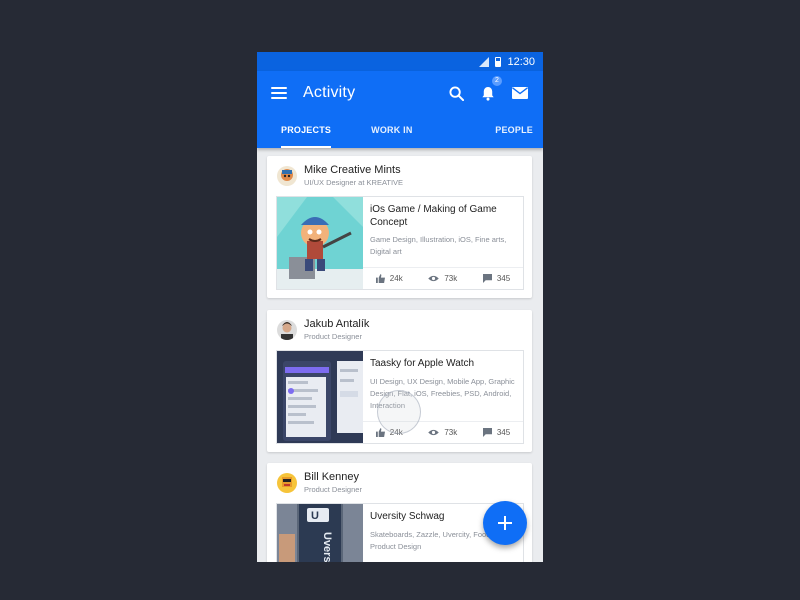 The height and width of the screenshot is (600, 800). I want to click on search-icon, so click(456, 93).